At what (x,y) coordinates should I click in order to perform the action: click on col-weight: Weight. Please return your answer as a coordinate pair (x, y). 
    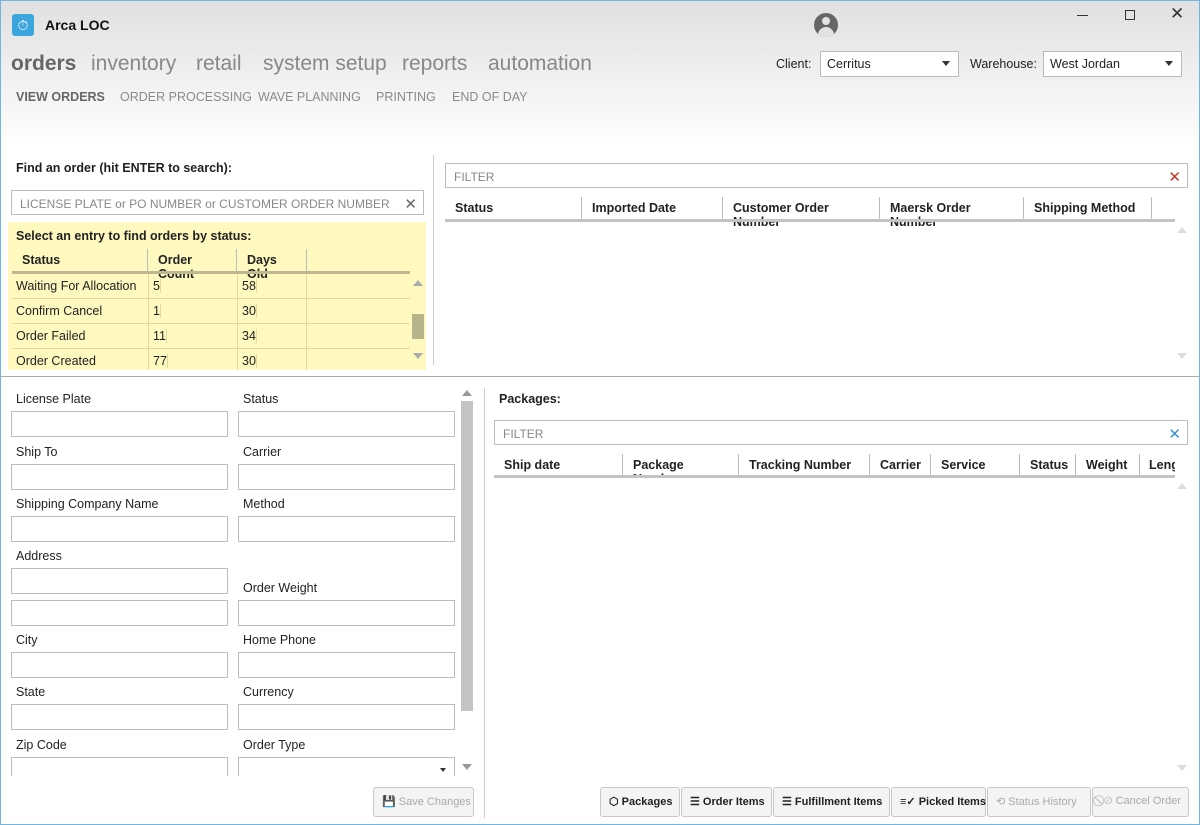
    Looking at the image, I should click on (1108, 465).